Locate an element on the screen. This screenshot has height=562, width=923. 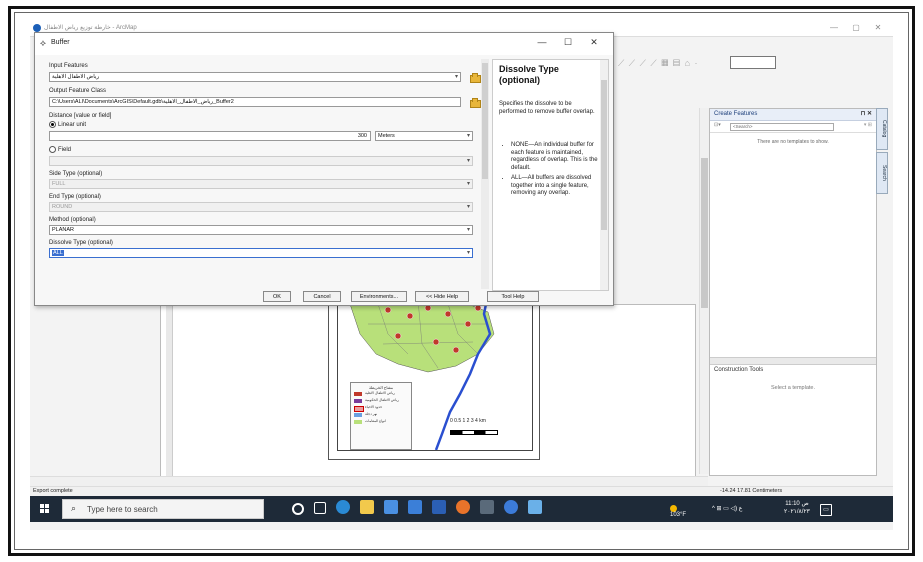
toc-scrollbar is located at coordinates (169, 390).